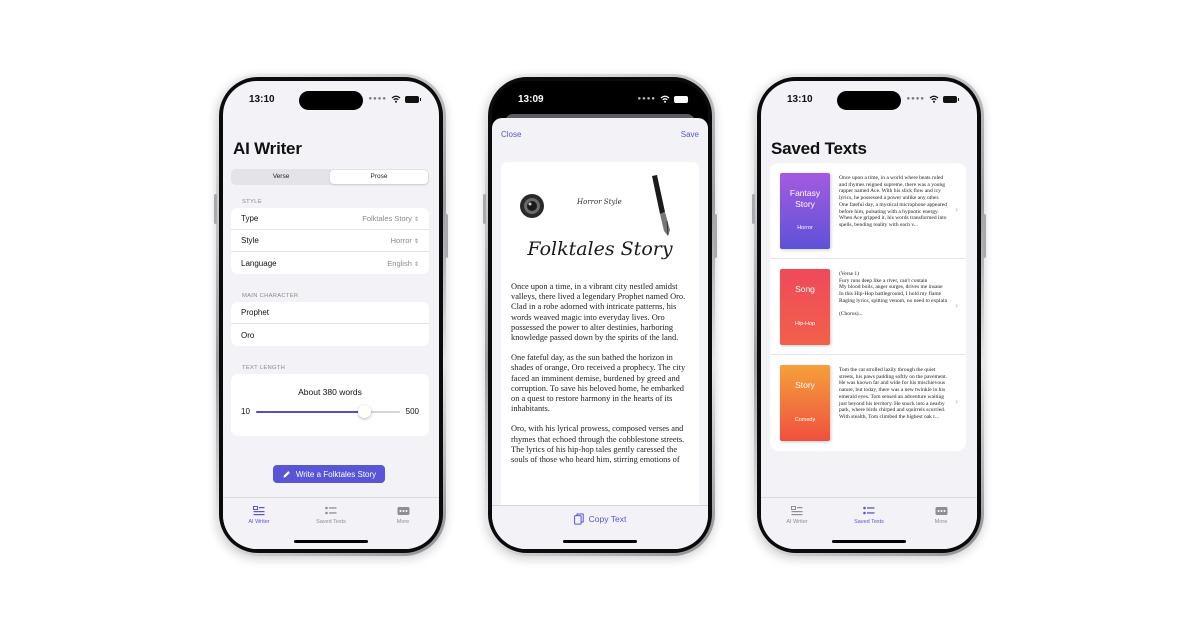  I want to click on book-cover: Story Comedy, so click(805, 403).